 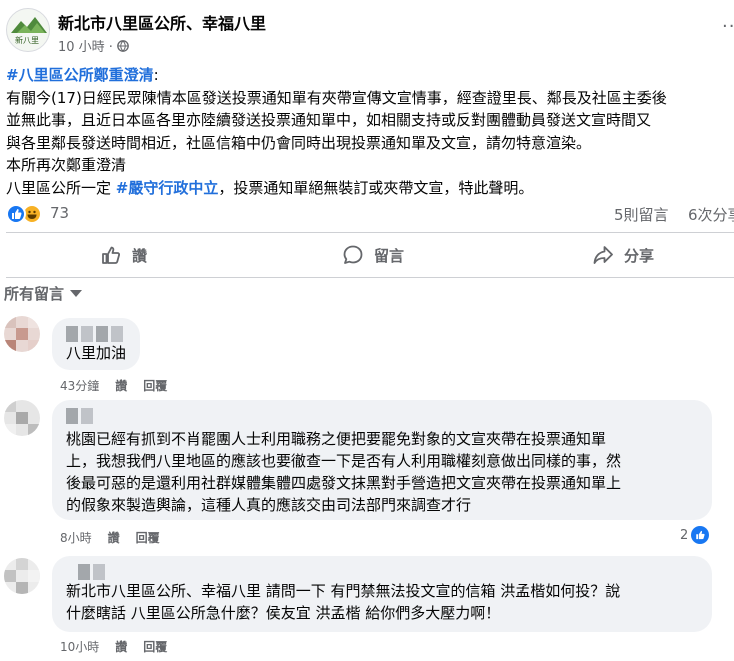 I want to click on post-line: 本所再次鄭重澄清, so click(x=66, y=165).